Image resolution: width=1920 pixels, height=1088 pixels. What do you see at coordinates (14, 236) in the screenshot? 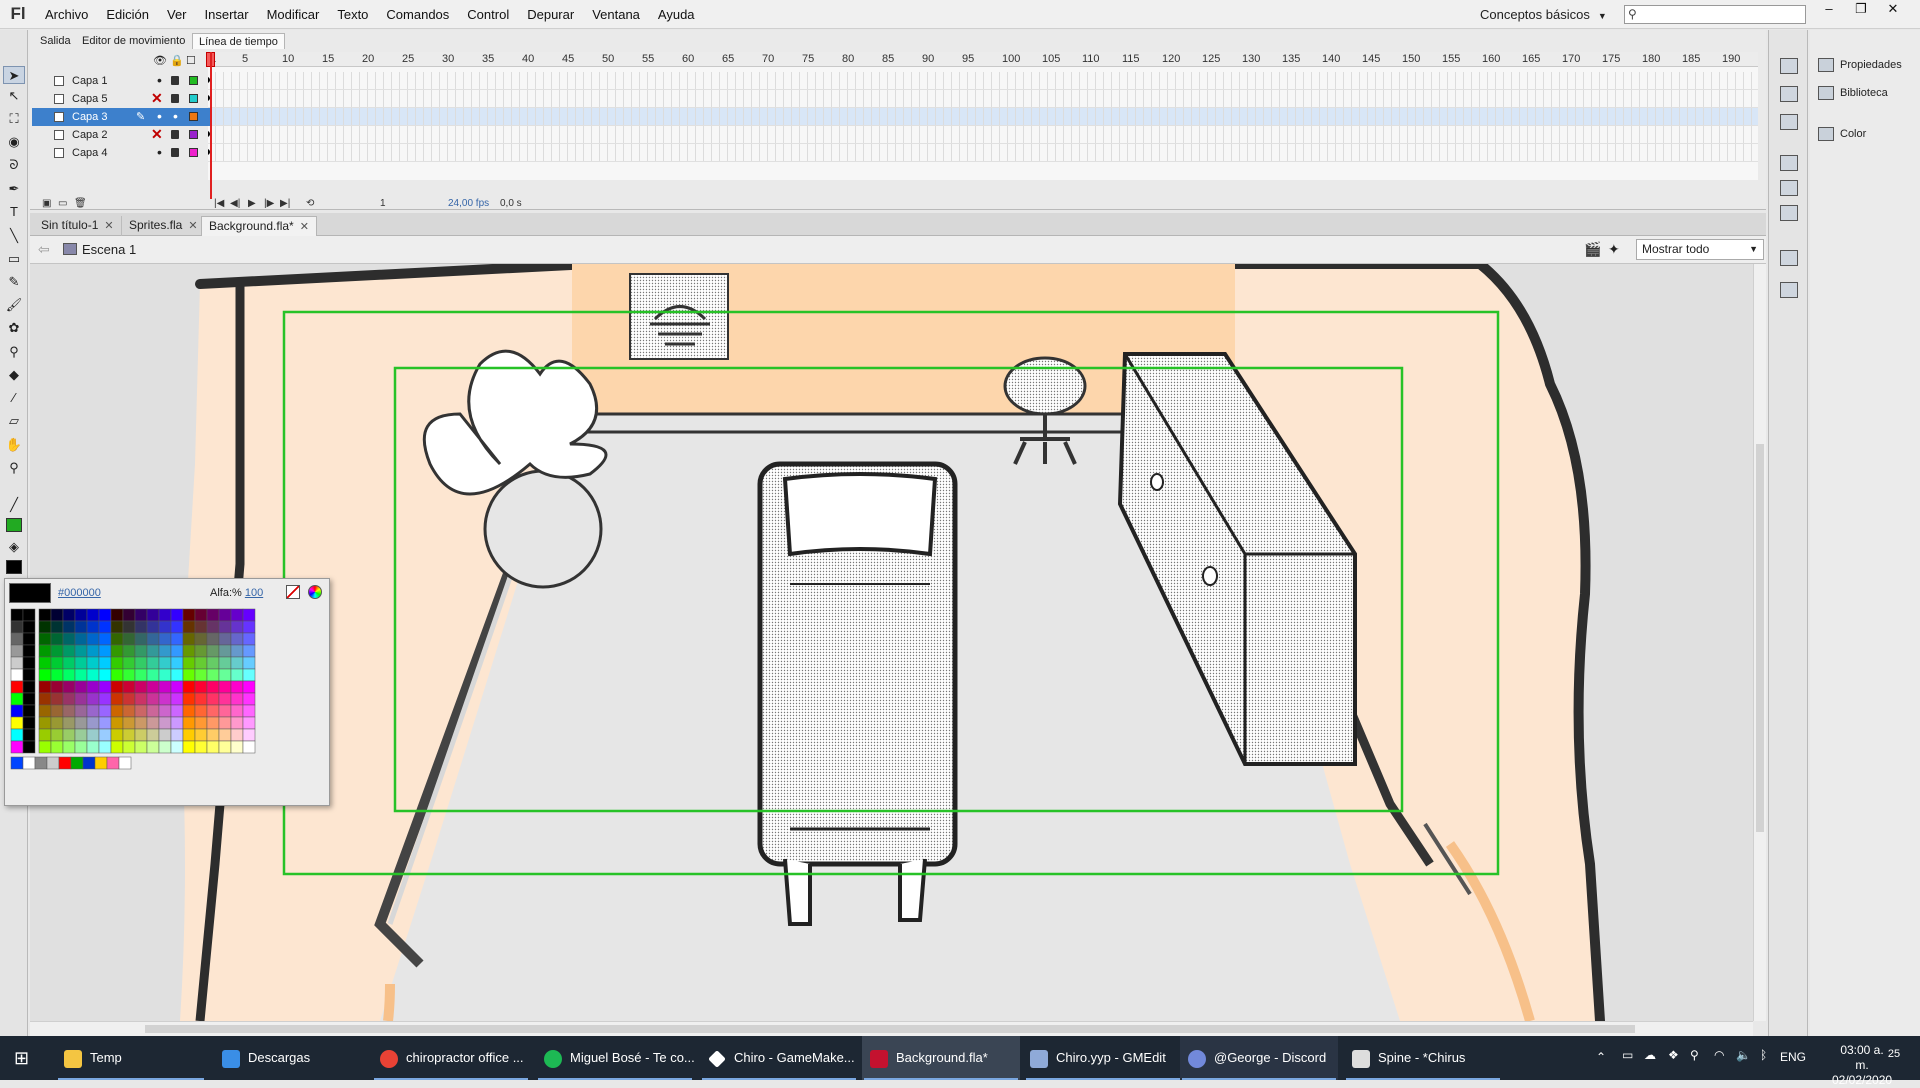
I see `line-tool-icon: ╲` at bounding box center [14, 236].